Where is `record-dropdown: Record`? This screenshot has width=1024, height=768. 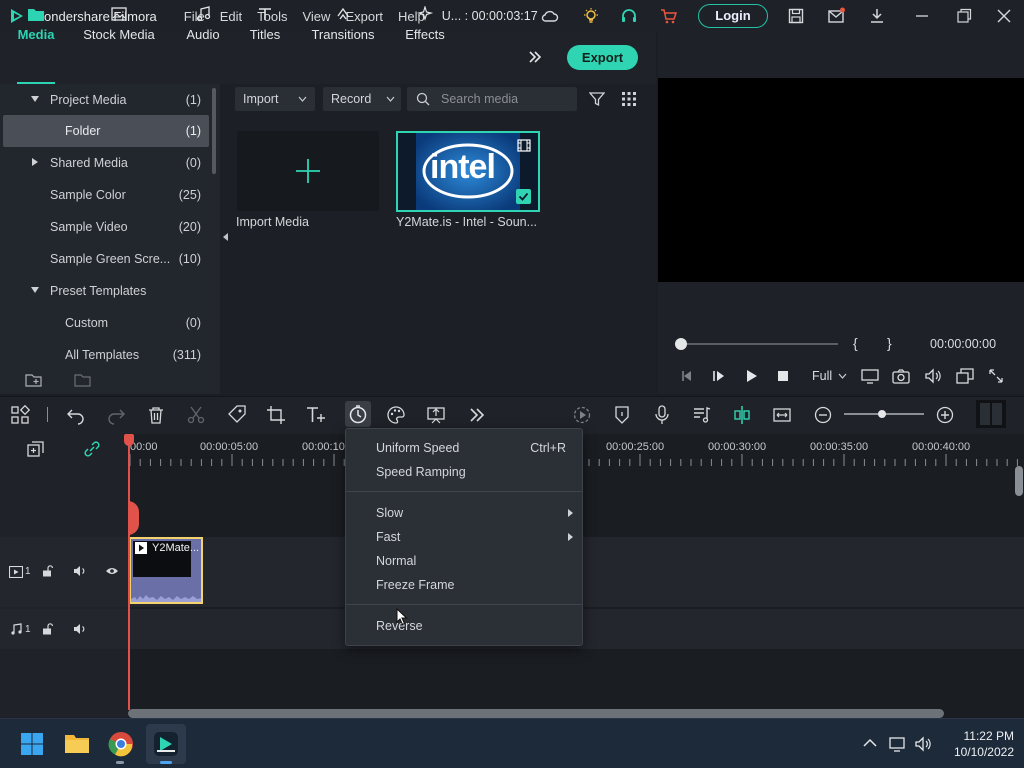
record-dropdown: Record is located at coordinates (362, 99).